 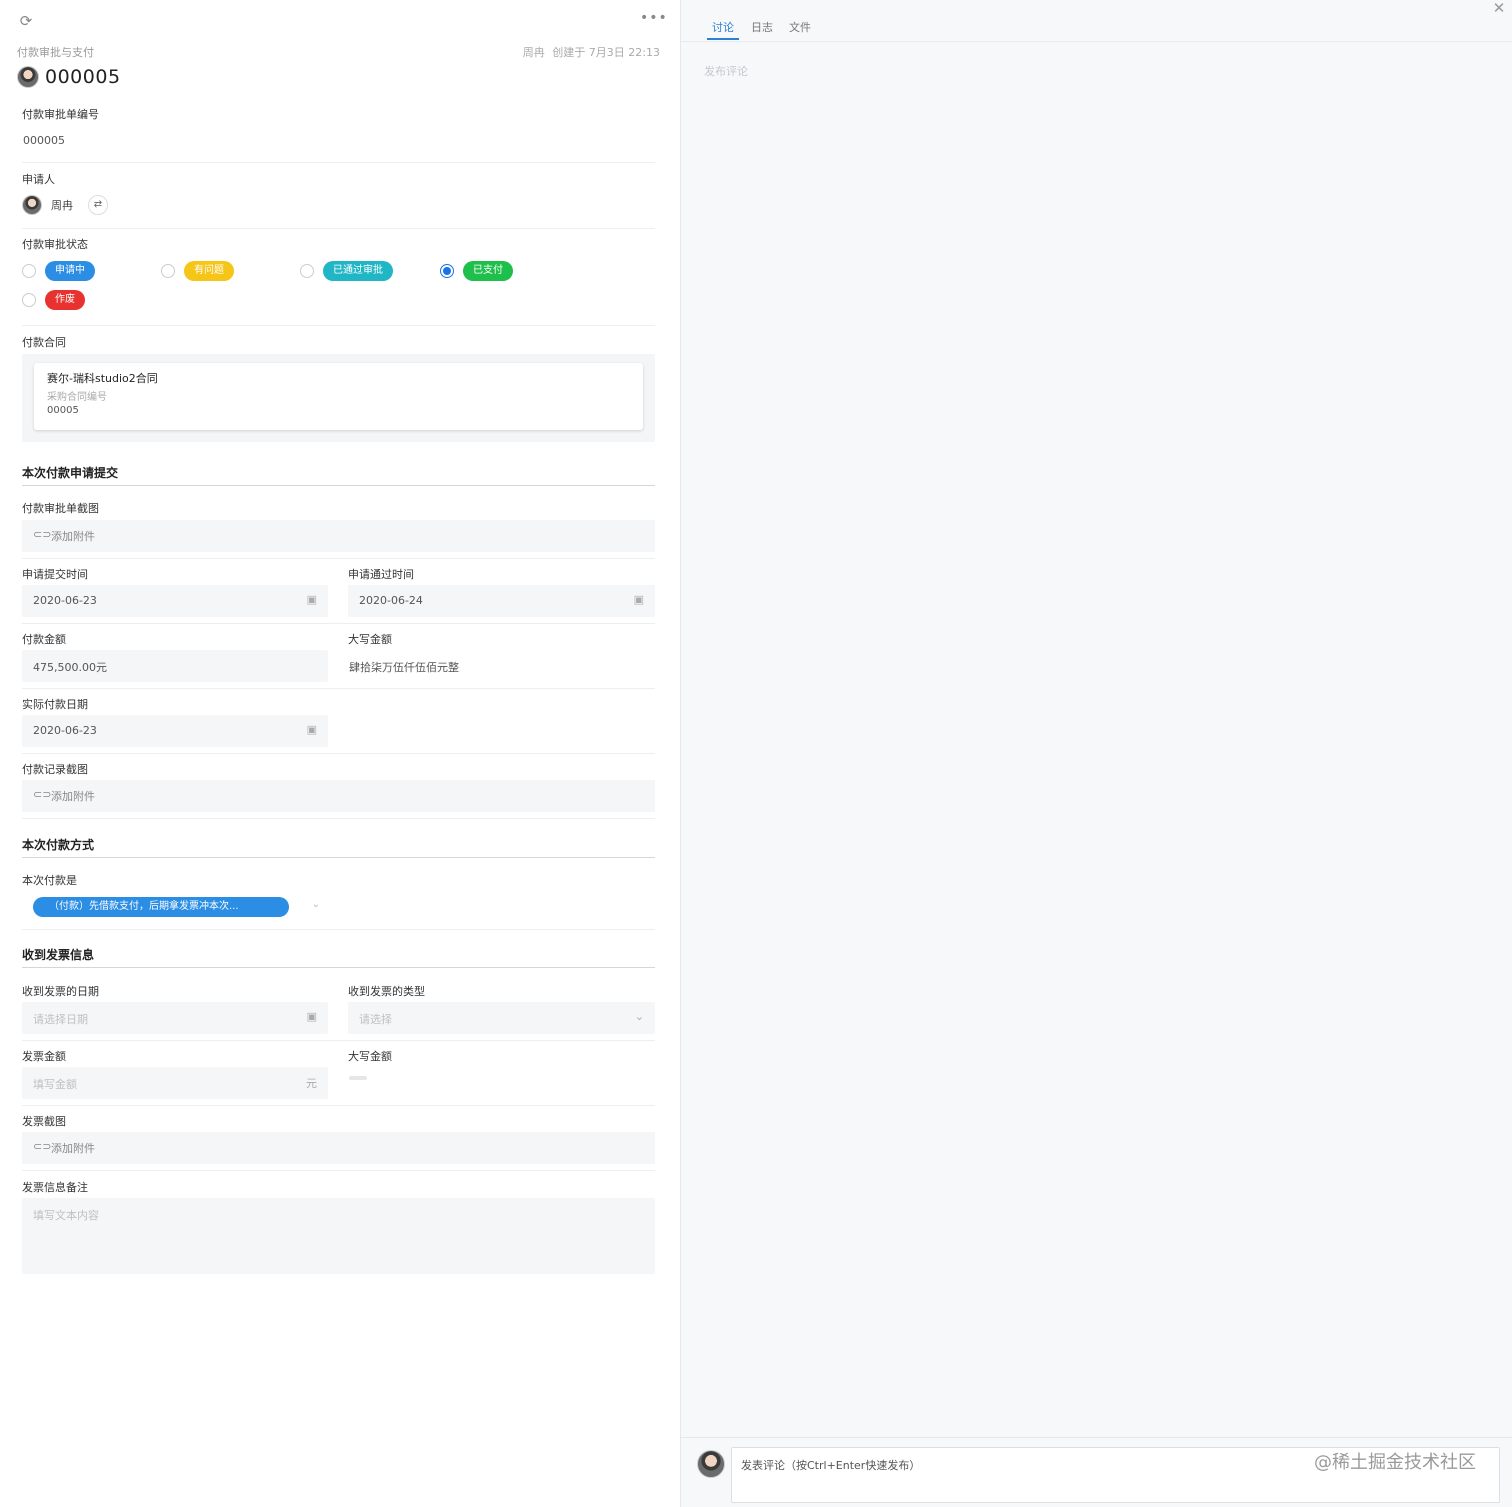 What do you see at coordinates (77, 397) in the screenshot?
I see `contract-sub-label: 采购合同编号` at bounding box center [77, 397].